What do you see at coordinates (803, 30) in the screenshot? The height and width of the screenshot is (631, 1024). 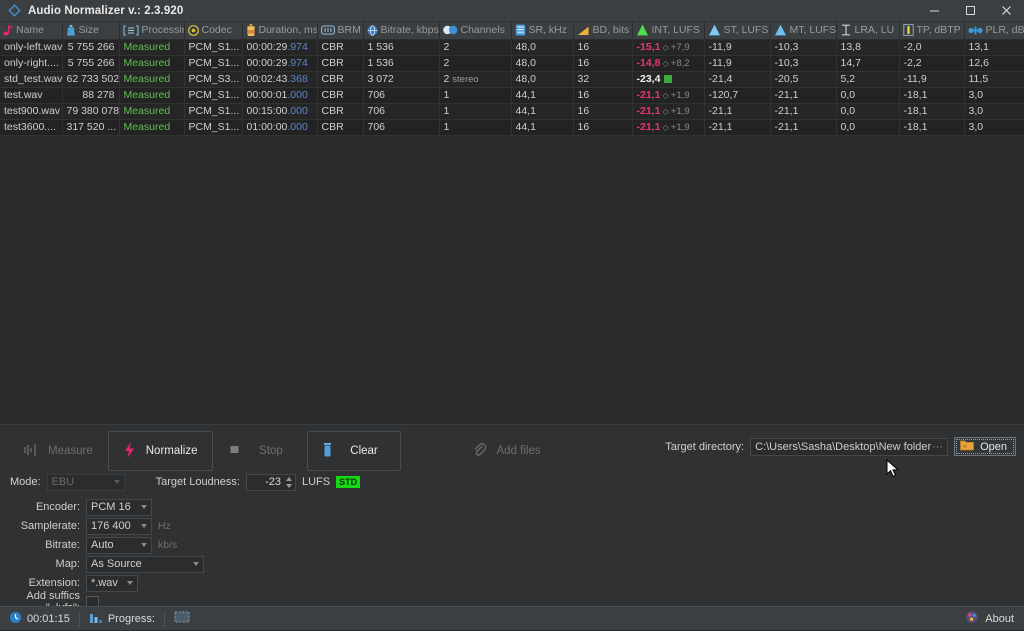 I see `column-header-mt-lufs: MT, LUFS` at bounding box center [803, 30].